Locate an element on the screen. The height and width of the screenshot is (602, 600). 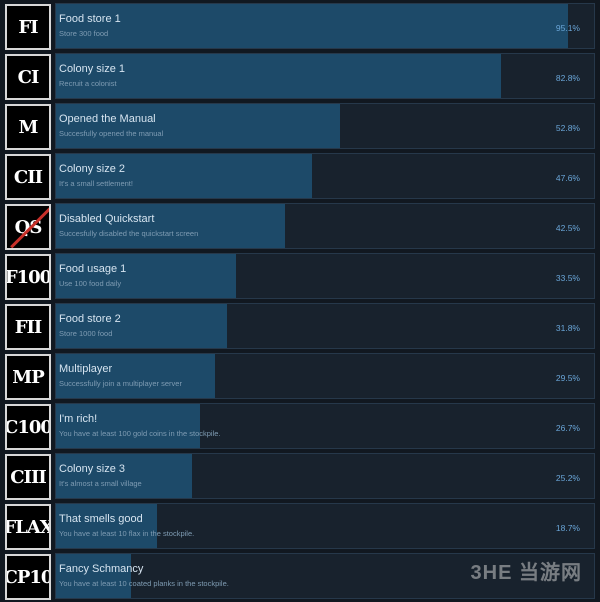
achievement-description: It's almost a small village is located at coordinates (100, 483).